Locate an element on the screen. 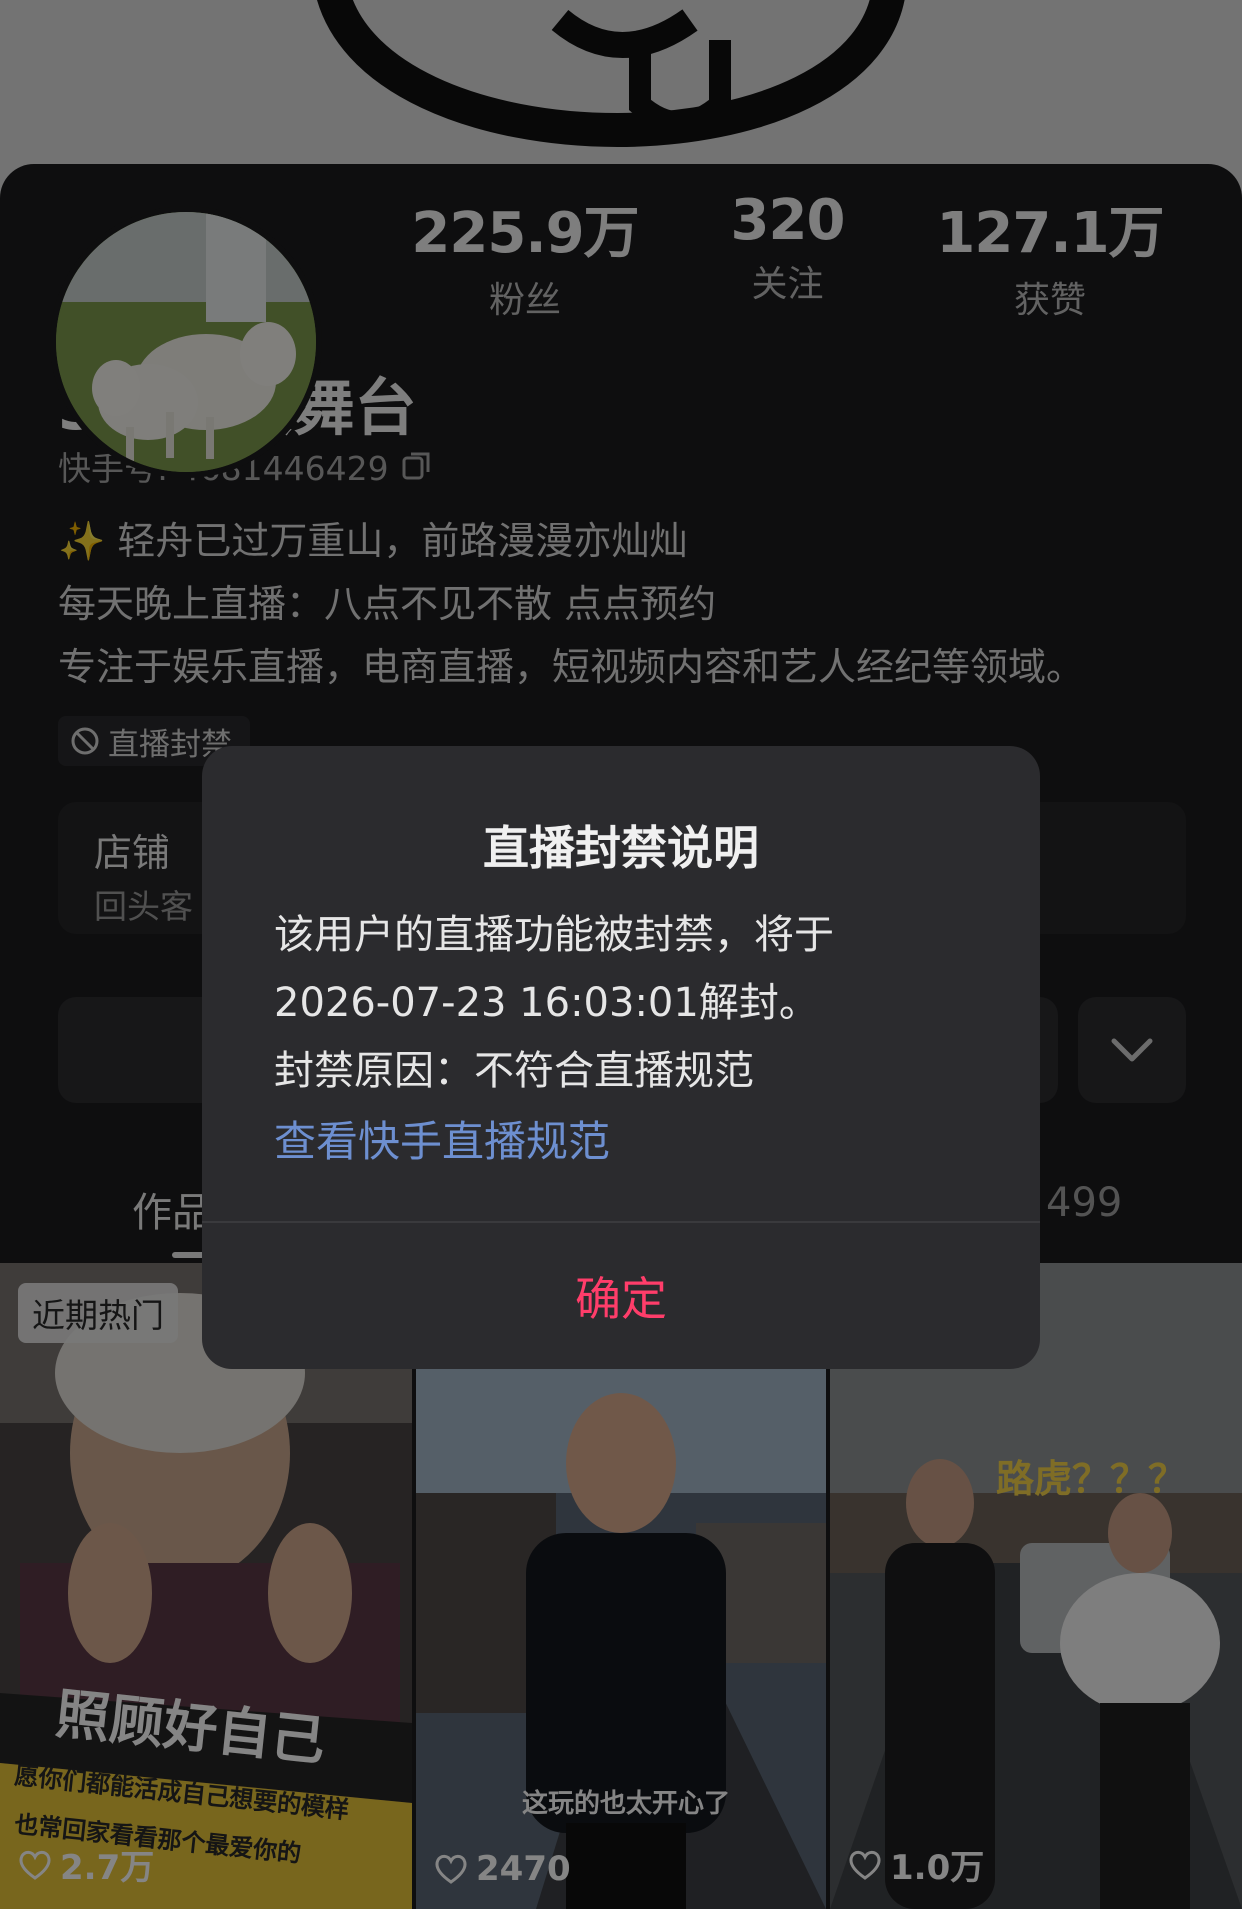 The height and width of the screenshot is (1909, 1242). dialog-line-3: 封禁原因：不符合直播规范 is located at coordinates (514, 1071).